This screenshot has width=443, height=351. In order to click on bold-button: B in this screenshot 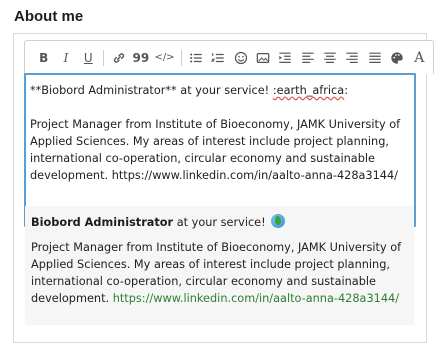, I will do `click(43, 58)`.